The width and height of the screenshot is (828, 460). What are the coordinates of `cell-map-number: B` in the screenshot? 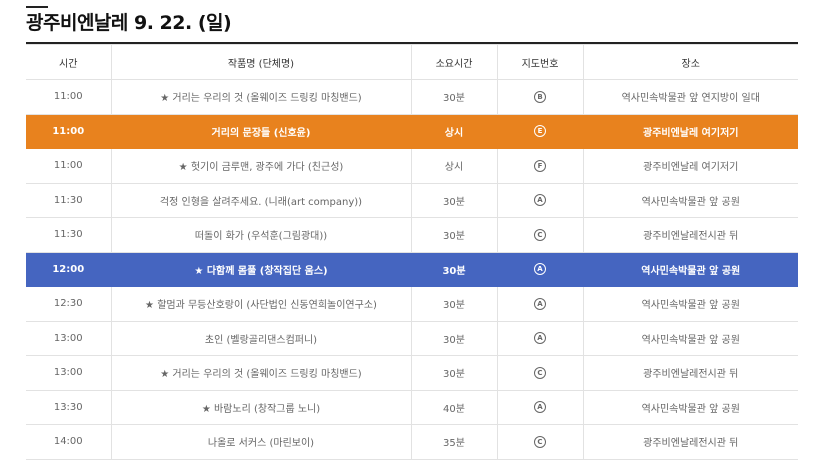 It's located at (540, 97).